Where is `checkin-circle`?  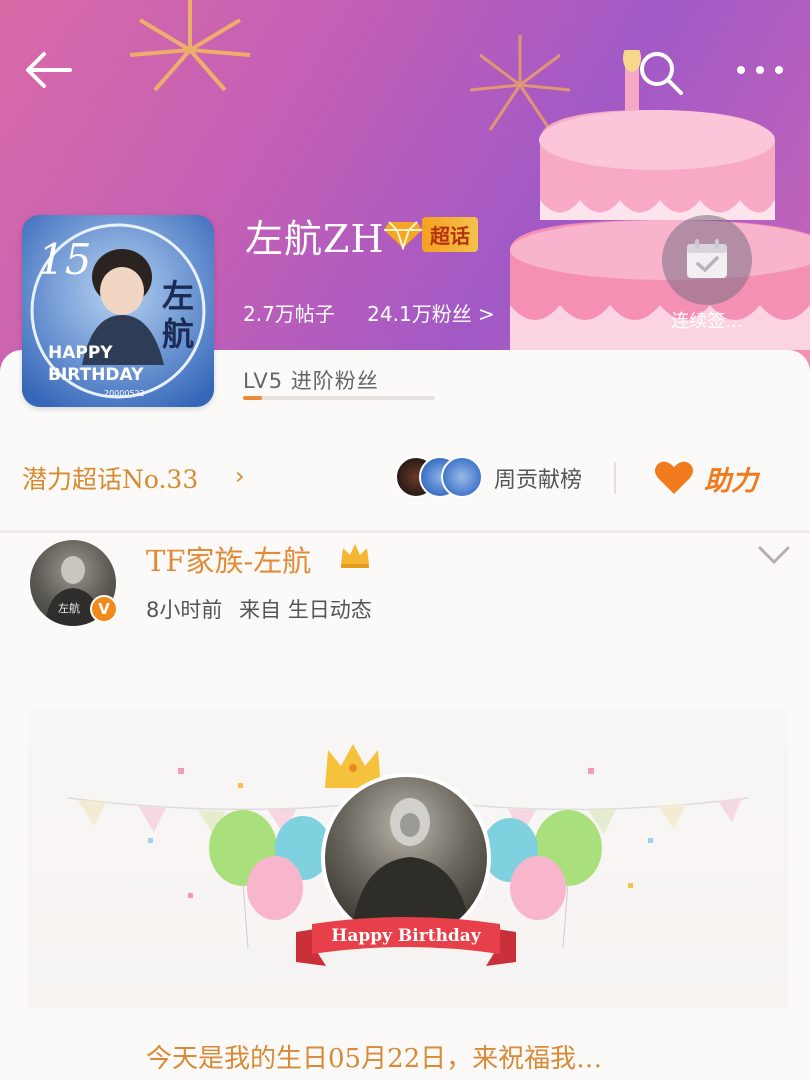 checkin-circle is located at coordinates (707, 260).